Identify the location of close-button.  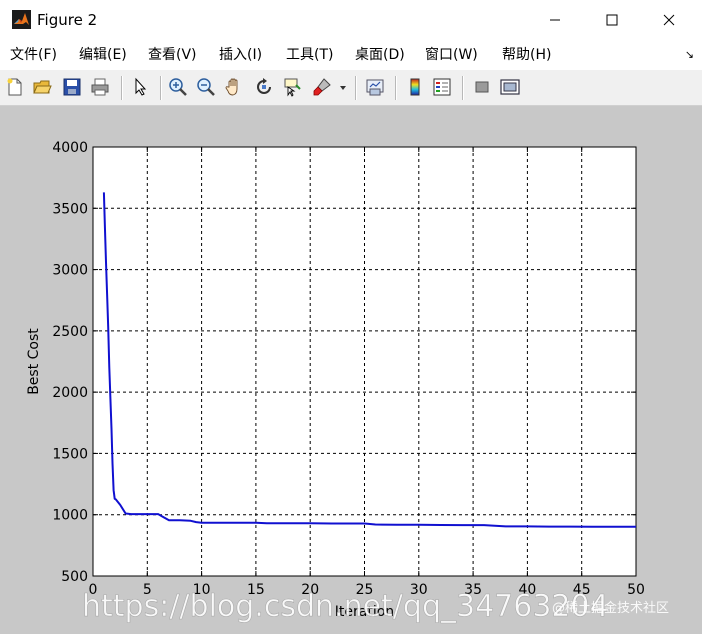
(669, 20).